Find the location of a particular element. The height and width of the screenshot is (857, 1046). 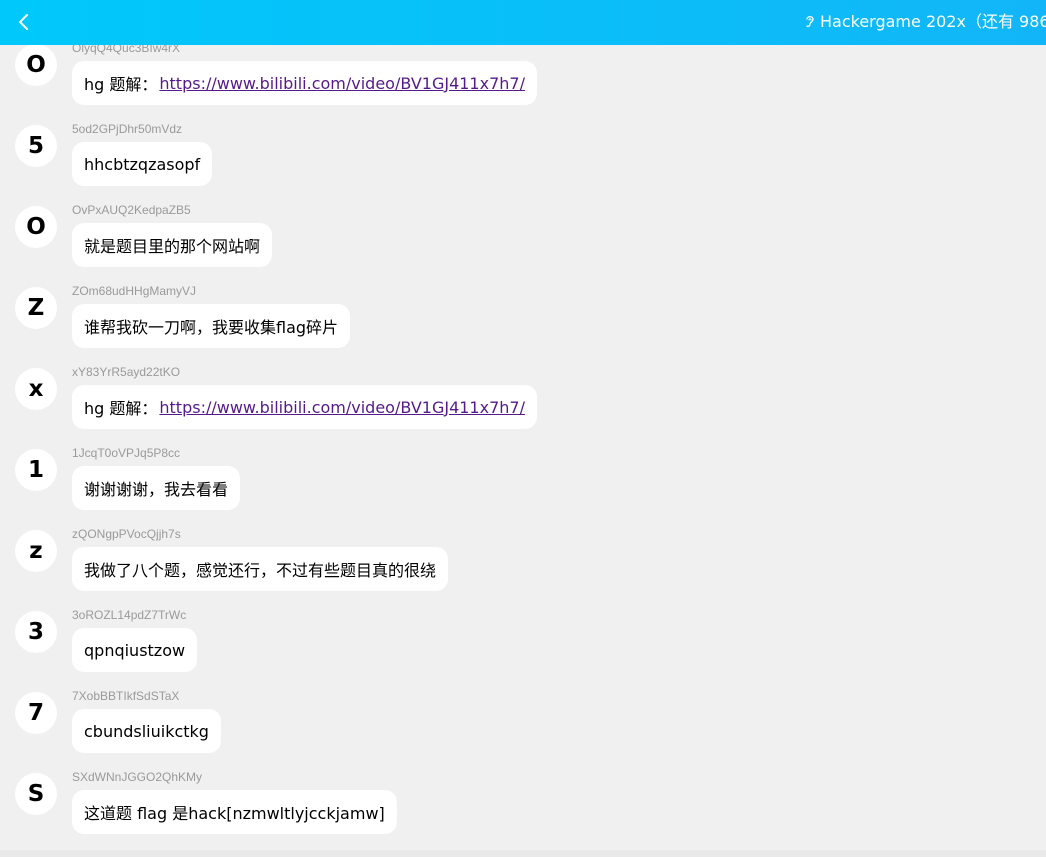

message-item: 1 1JcqT0oVPJq5P8cc 谢谢谢谢，我去看看 is located at coordinates (523, 487).